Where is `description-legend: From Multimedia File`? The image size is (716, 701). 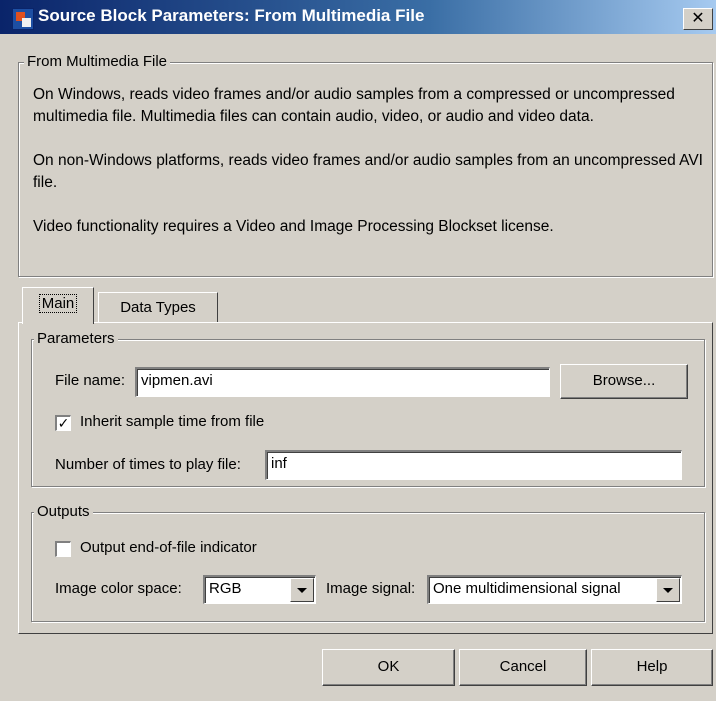 description-legend: From Multimedia File is located at coordinates (97, 61).